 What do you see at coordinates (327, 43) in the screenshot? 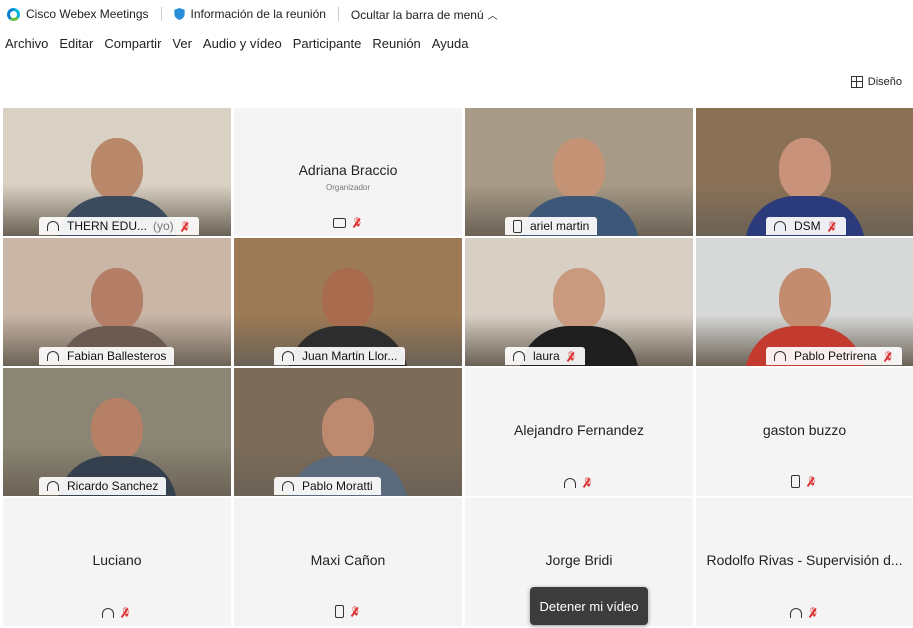
I see `menu-item-5: Participante` at bounding box center [327, 43].